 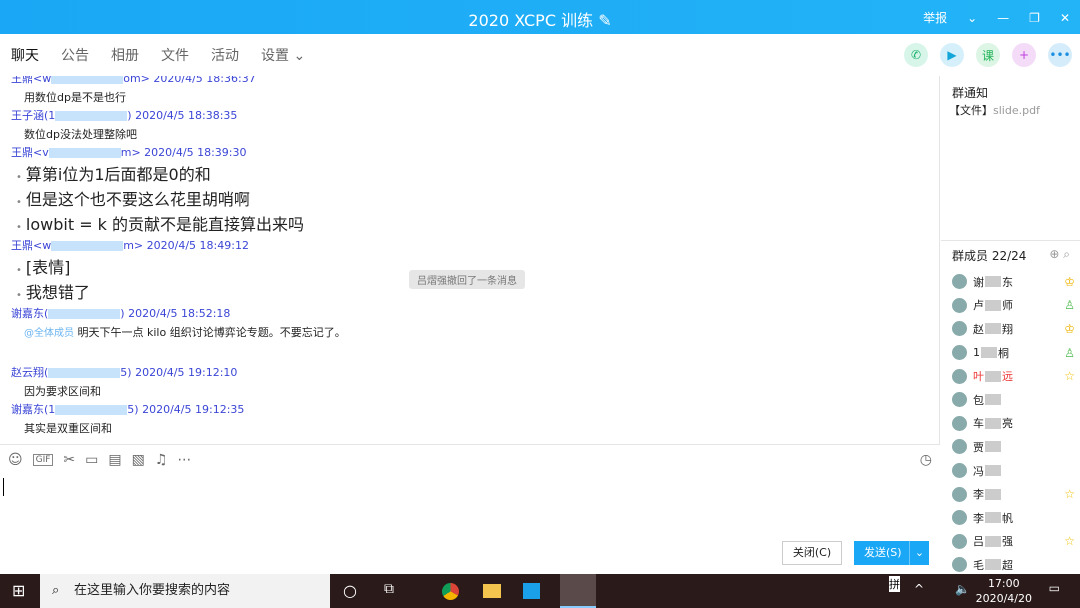 What do you see at coordinates (1014, 400) in the screenshot?
I see `member-item: 包` at bounding box center [1014, 400].